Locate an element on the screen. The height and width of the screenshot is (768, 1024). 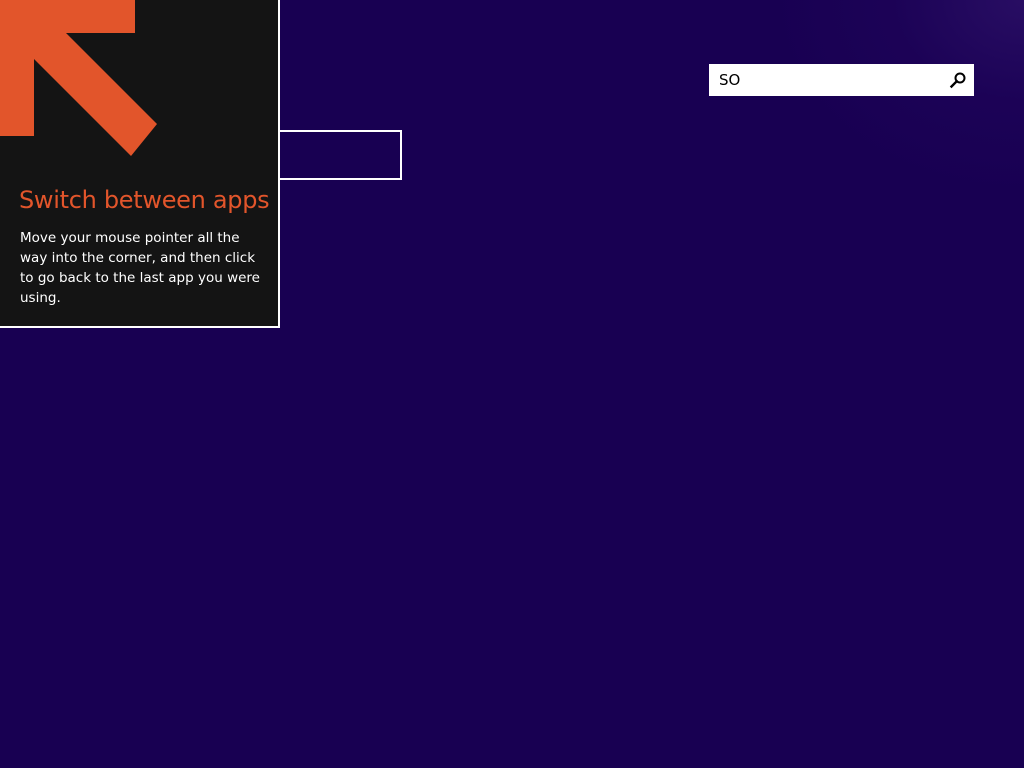
app-switch-target-outline is located at coordinates (334, 155).